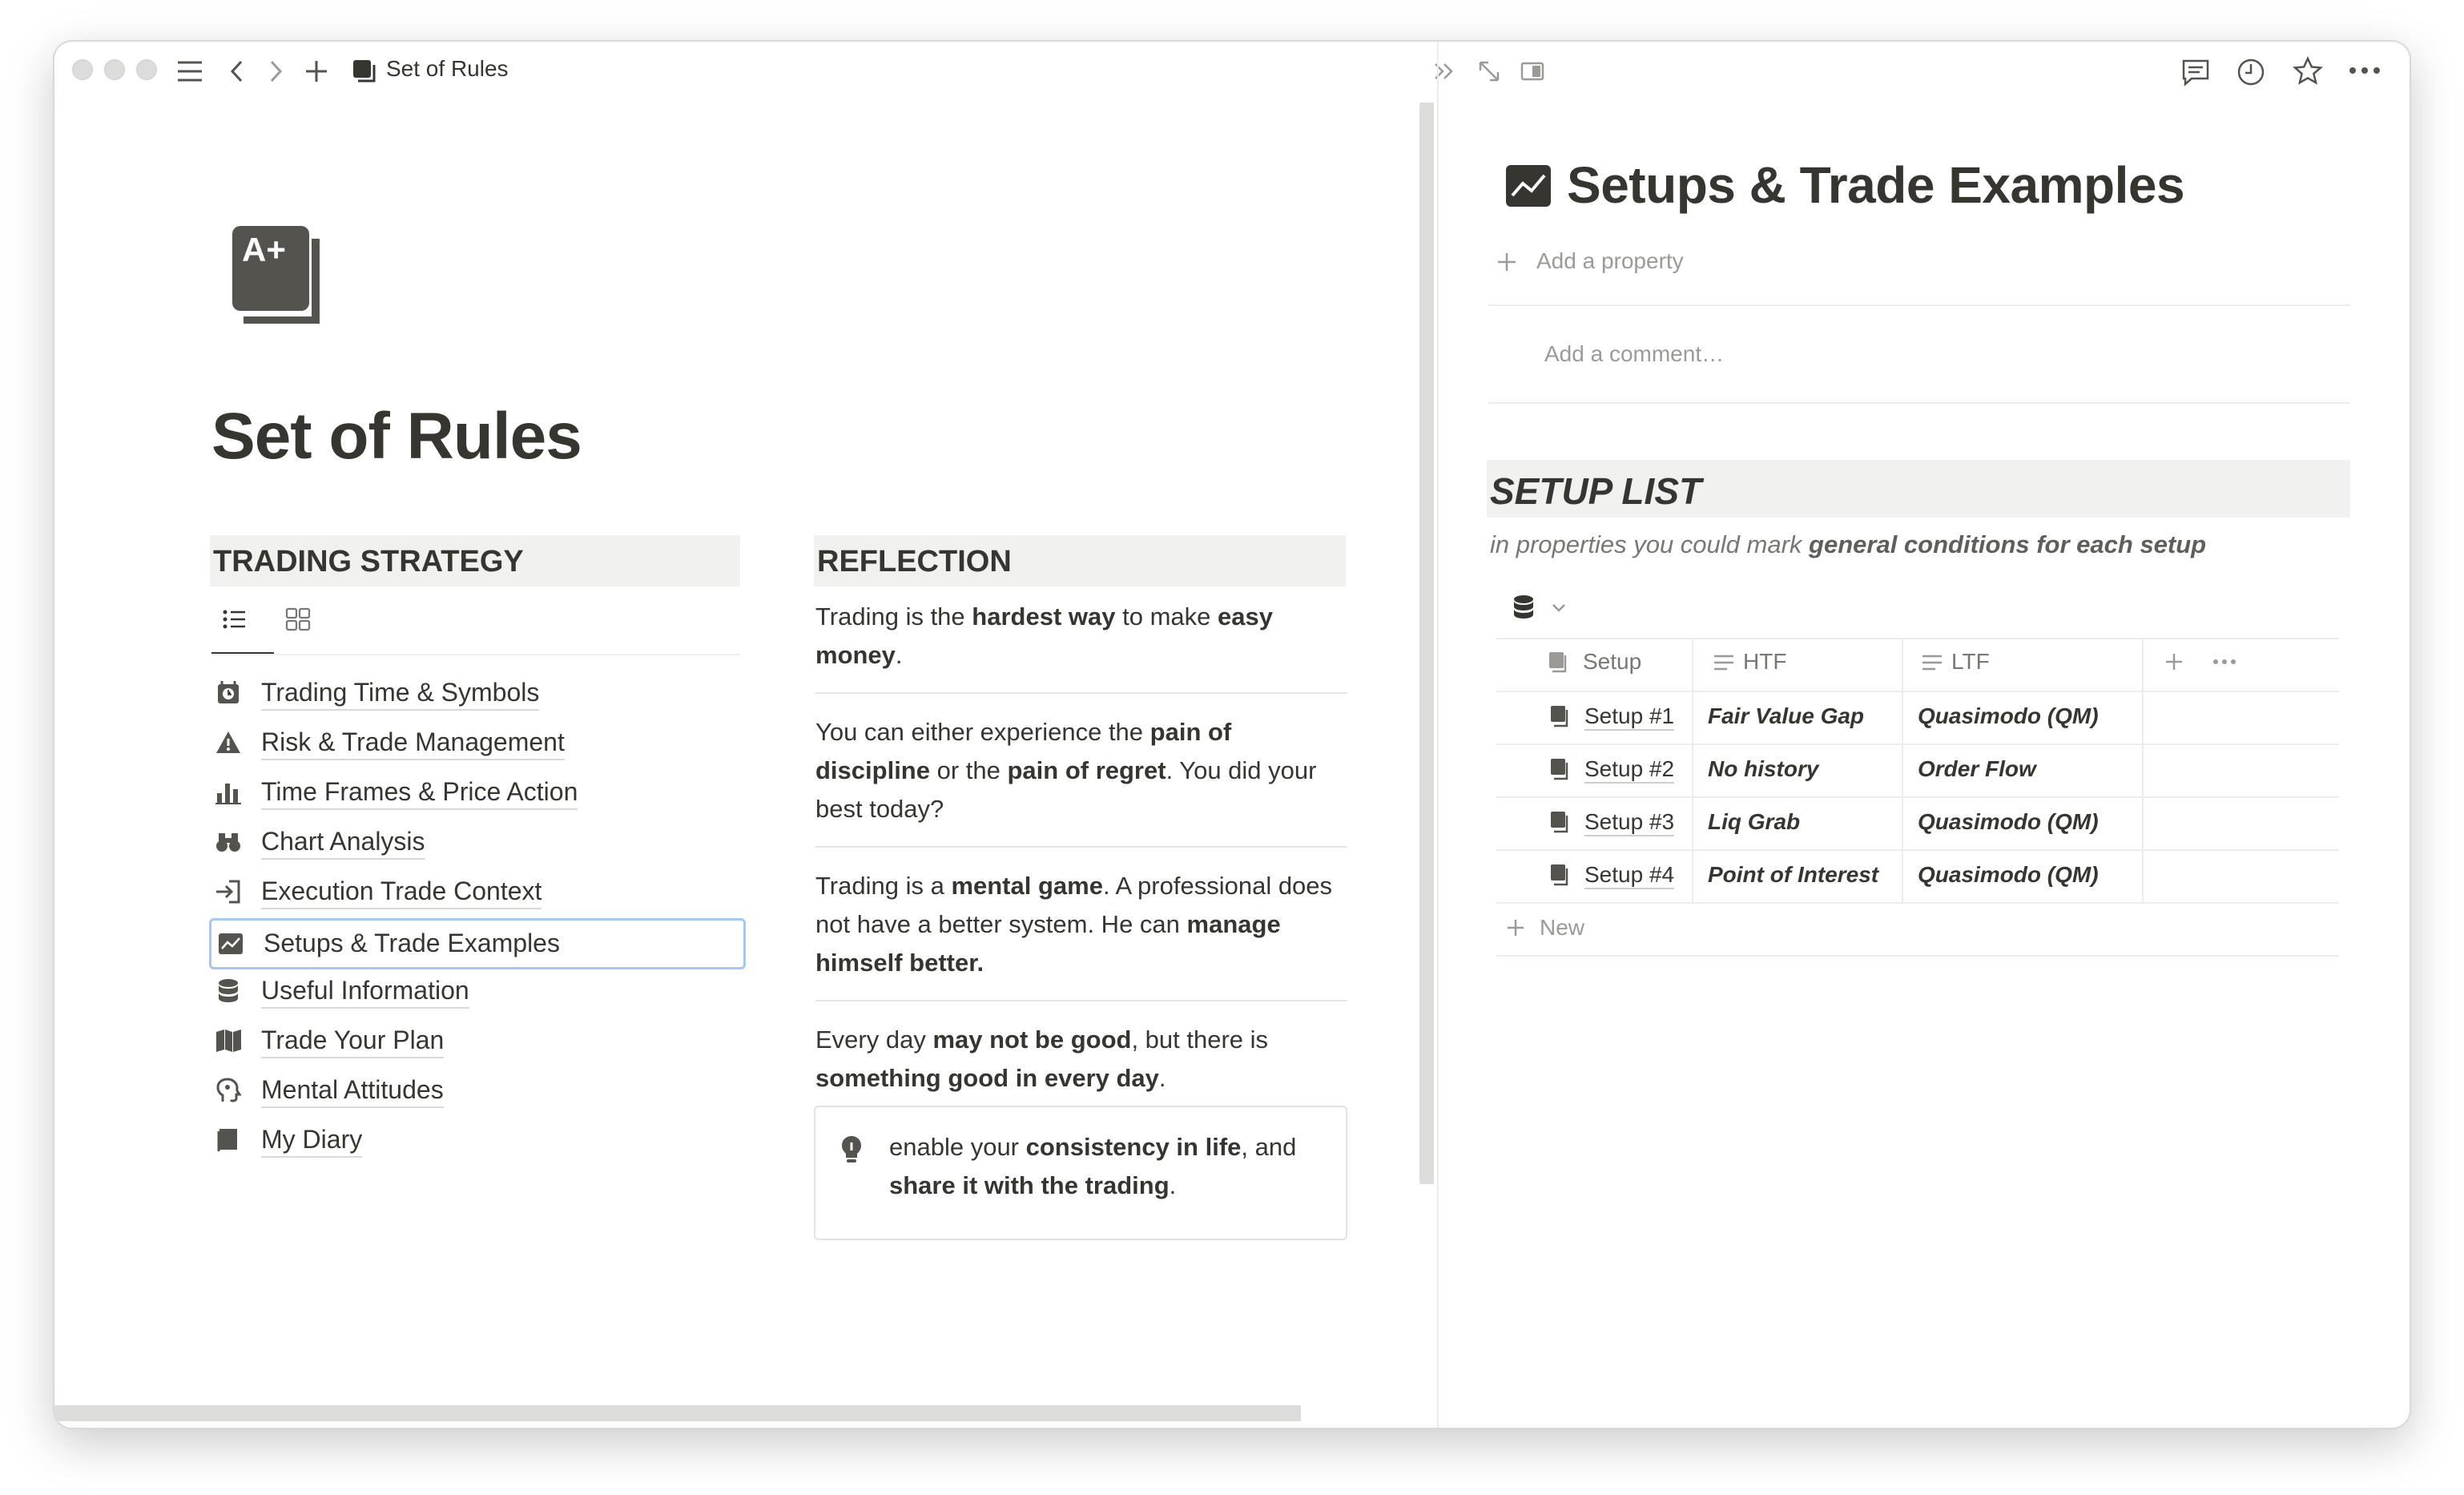  I want to click on warning-icon, so click(228, 742).